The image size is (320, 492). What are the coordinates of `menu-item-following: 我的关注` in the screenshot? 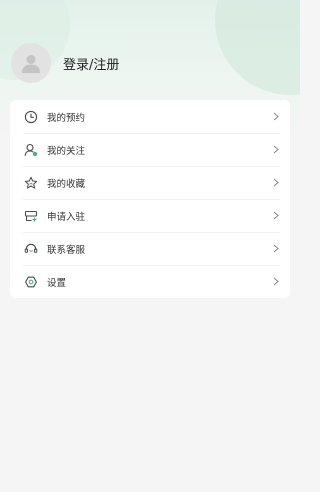 It's located at (150, 149).